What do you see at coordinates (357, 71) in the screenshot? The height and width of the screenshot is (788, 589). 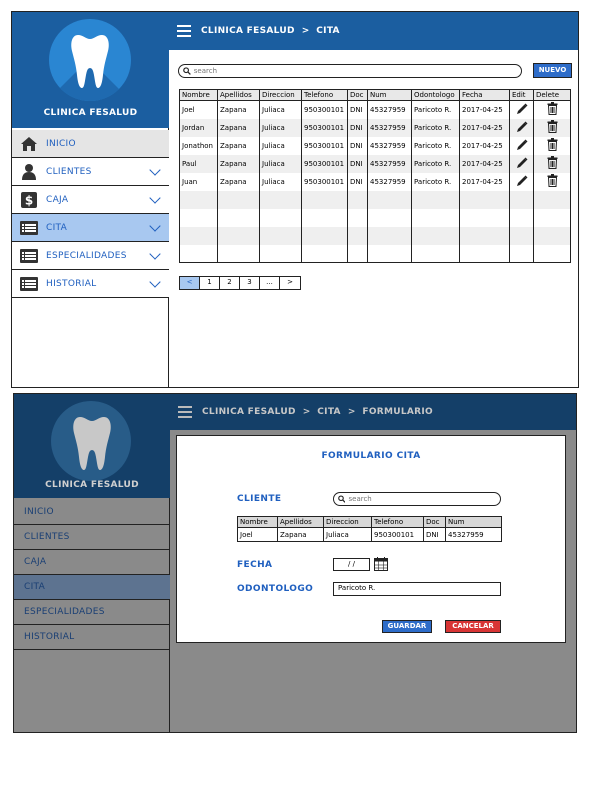 I see `search-input` at bounding box center [357, 71].